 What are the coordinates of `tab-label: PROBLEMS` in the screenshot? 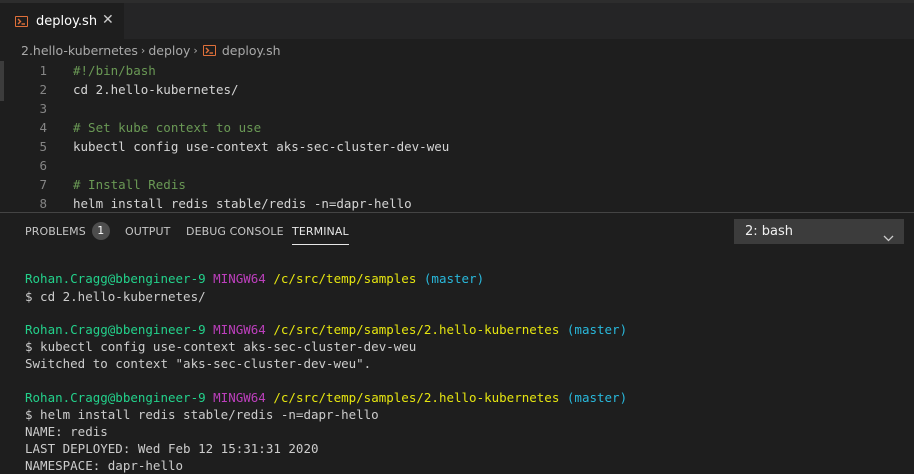 It's located at (55, 231).